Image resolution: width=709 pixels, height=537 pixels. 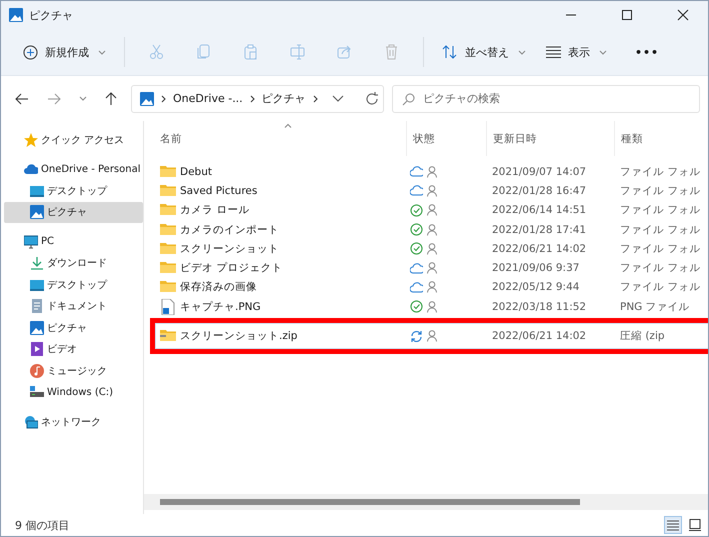 What do you see at coordinates (37, 371) in the screenshot?
I see `music-icon` at bounding box center [37, 371].